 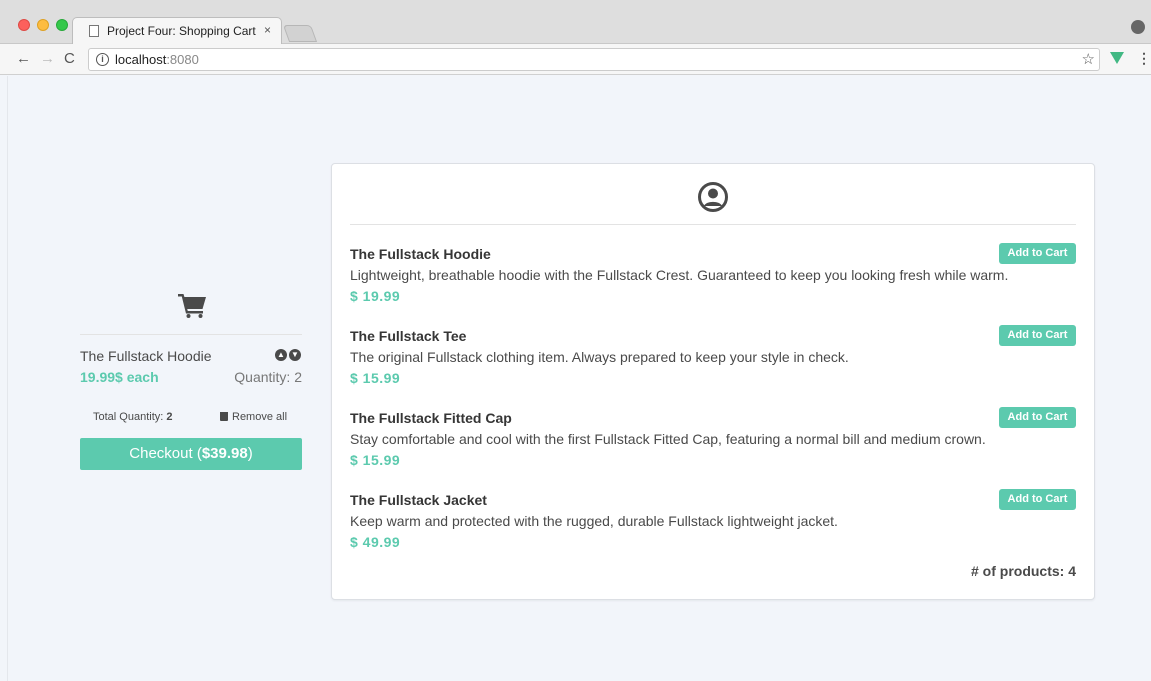 What do you see at coordinates (260, 417) in the screenshot?
I see `remove-all-label: Remove all` at bounding box center [260, 417].